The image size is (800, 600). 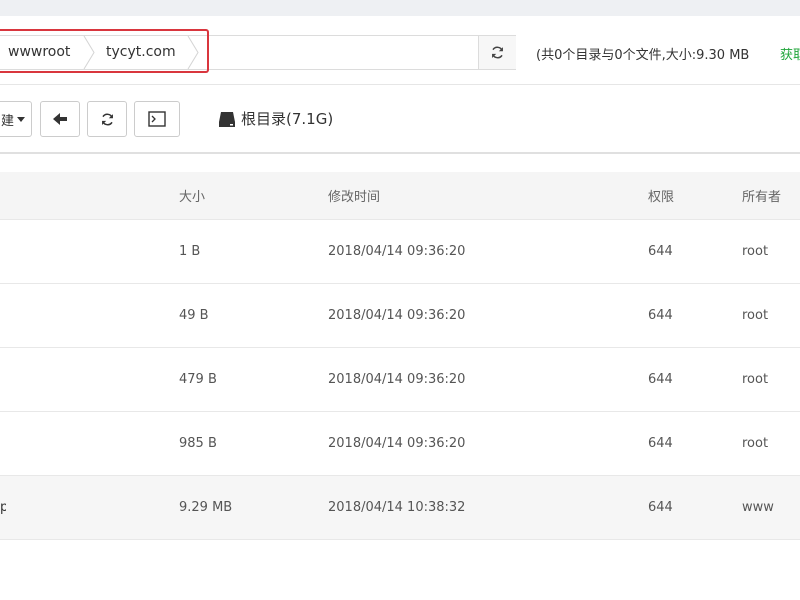 What do you see at coordinates (3, 507) in the screenshot?
I see `file-name: p` at bounding box center [3, 507].